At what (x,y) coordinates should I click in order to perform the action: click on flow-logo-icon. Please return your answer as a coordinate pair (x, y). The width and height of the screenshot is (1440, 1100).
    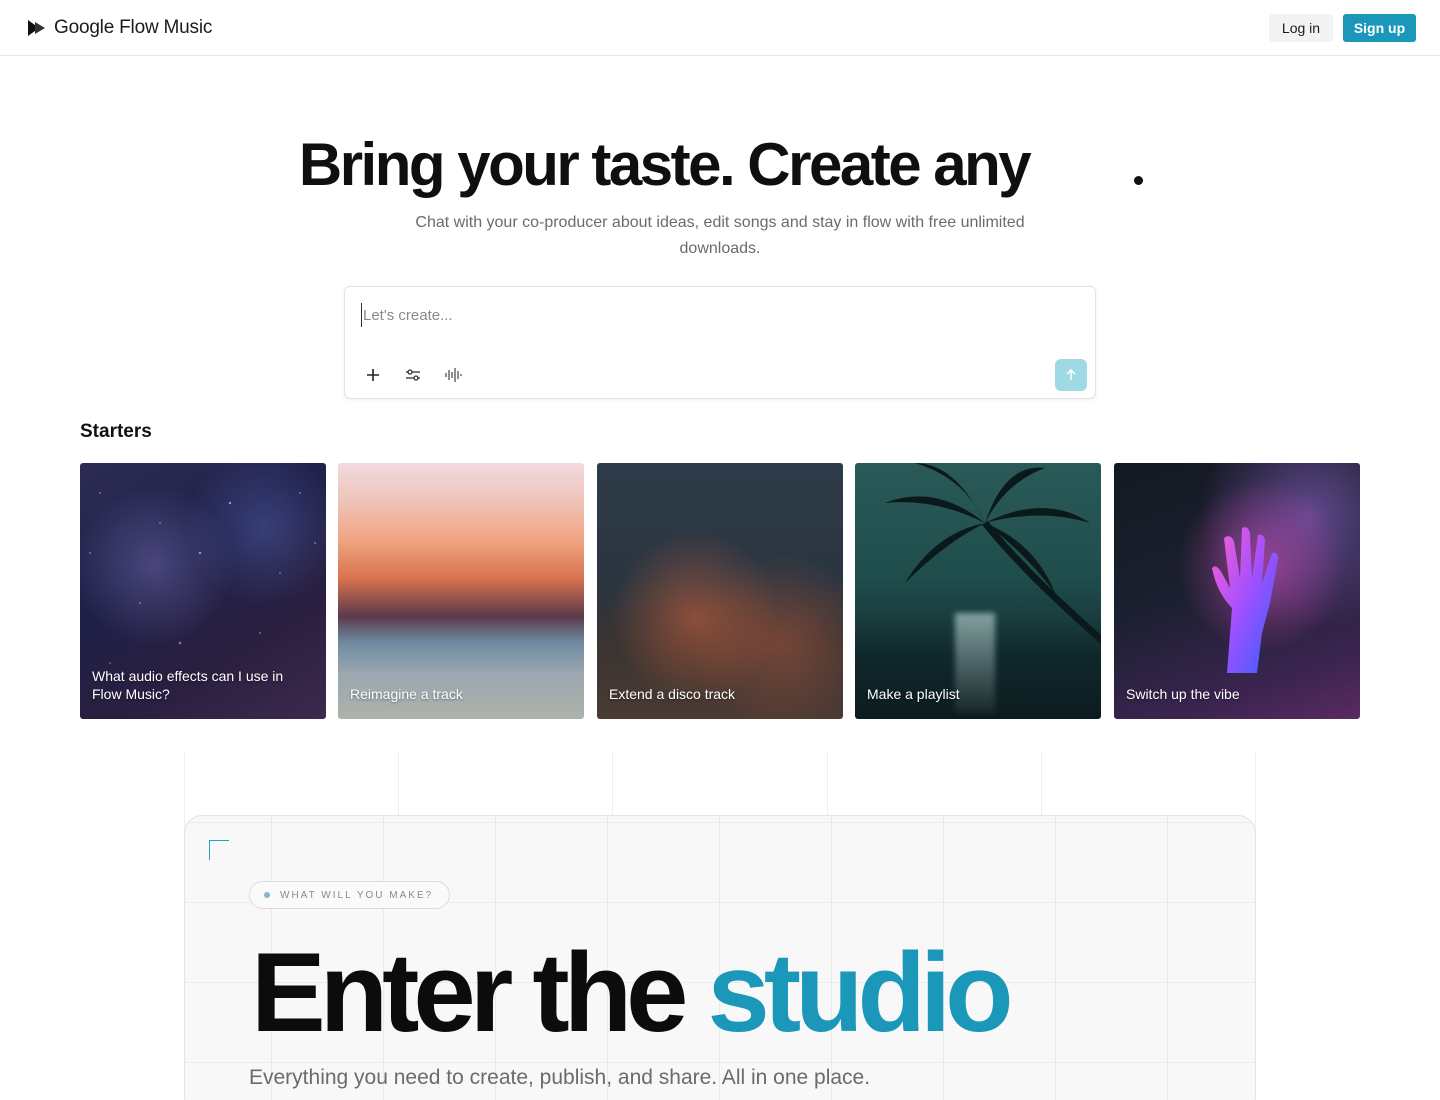
    Looking at the image, I should click on (36, 28).